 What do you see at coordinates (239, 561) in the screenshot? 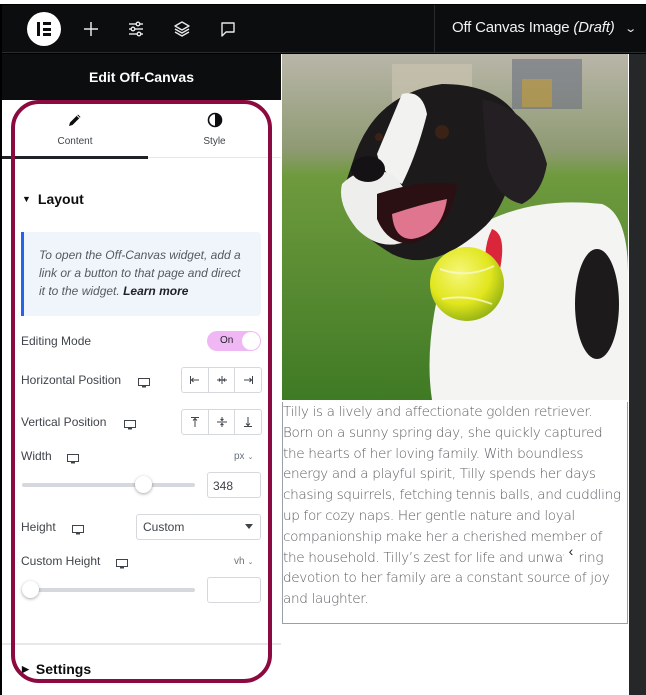
I see `custom-height-unit: vh` at bounding box center [239, 561].